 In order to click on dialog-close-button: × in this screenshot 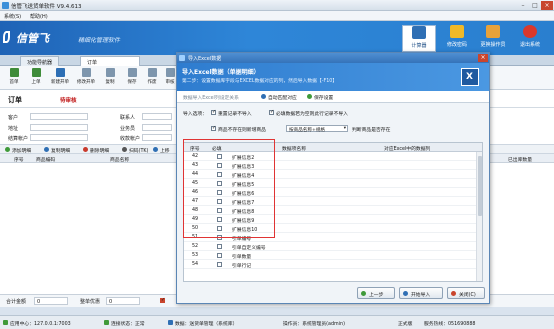, I will do `click(483, 58)`.